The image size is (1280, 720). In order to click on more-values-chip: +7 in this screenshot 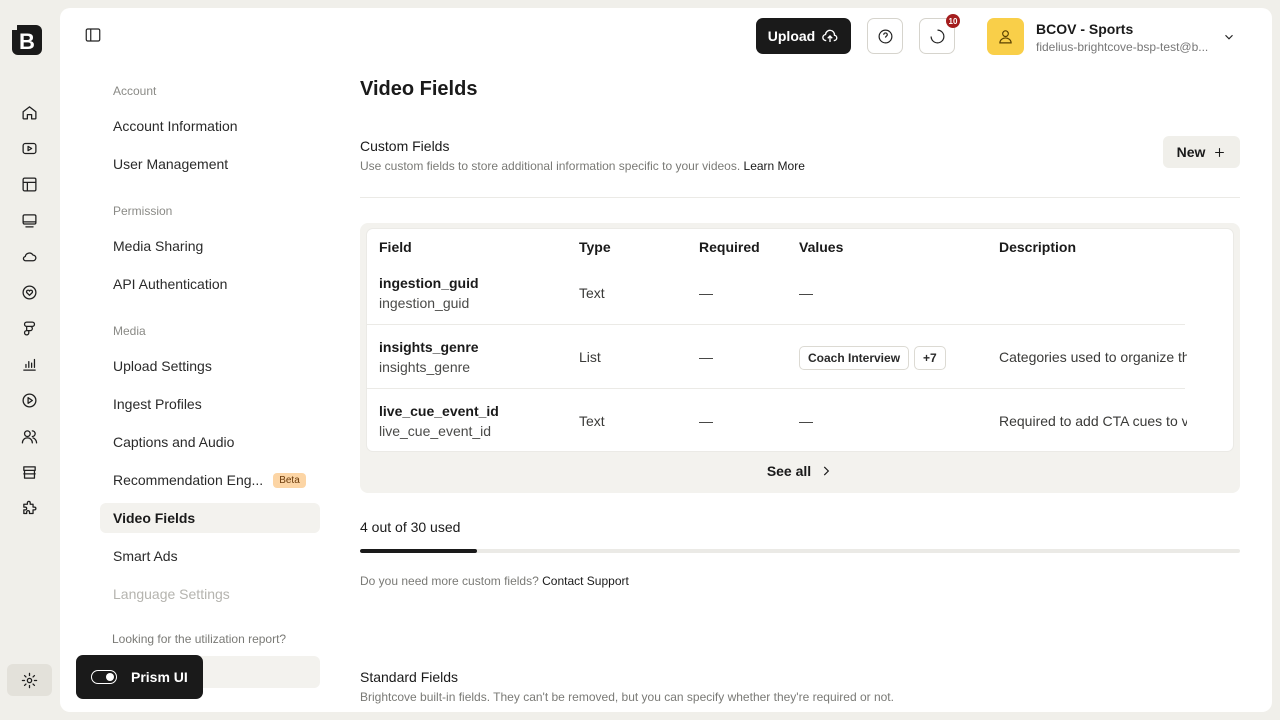, I will do `click(930, 358)`.